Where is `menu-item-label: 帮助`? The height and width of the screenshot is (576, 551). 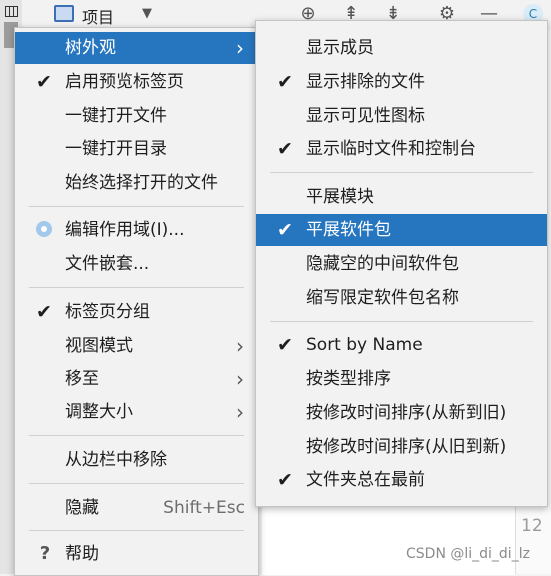 menu-item-label: 帮助 is located at coordinates (82, 554).